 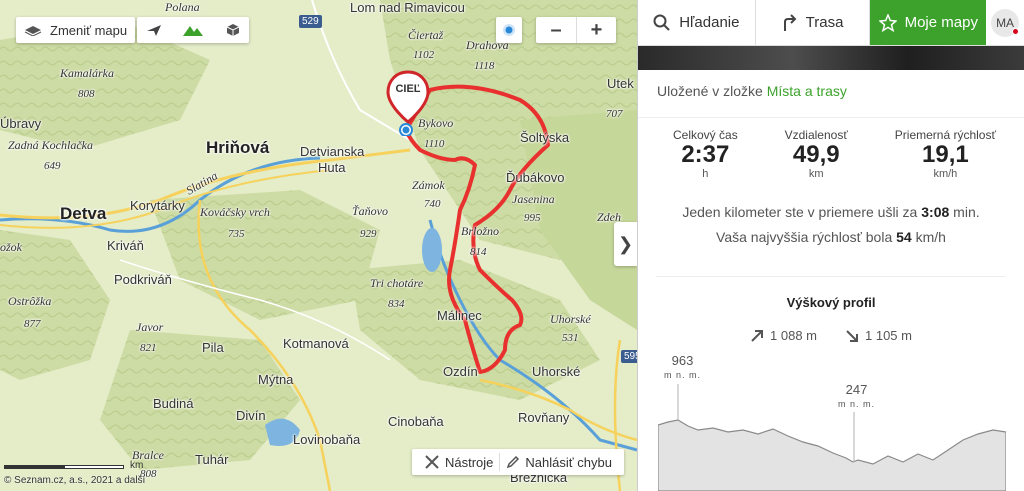 What do you see at coordinates (570, 338) in the screenshot?
I see `place-label: 531` at bounding box center [570, 338].